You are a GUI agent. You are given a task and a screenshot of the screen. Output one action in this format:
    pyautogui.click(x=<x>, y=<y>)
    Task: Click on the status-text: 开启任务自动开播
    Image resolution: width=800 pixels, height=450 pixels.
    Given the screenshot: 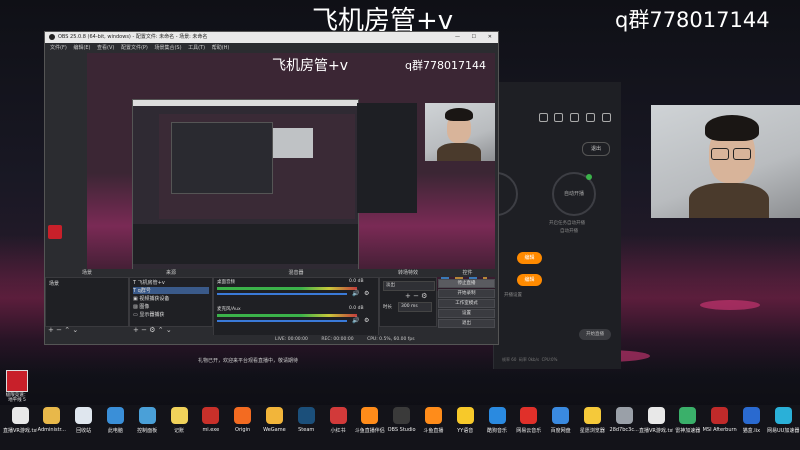 What is the action you would take?
    pyautogui.click(x=567, y=223)
    